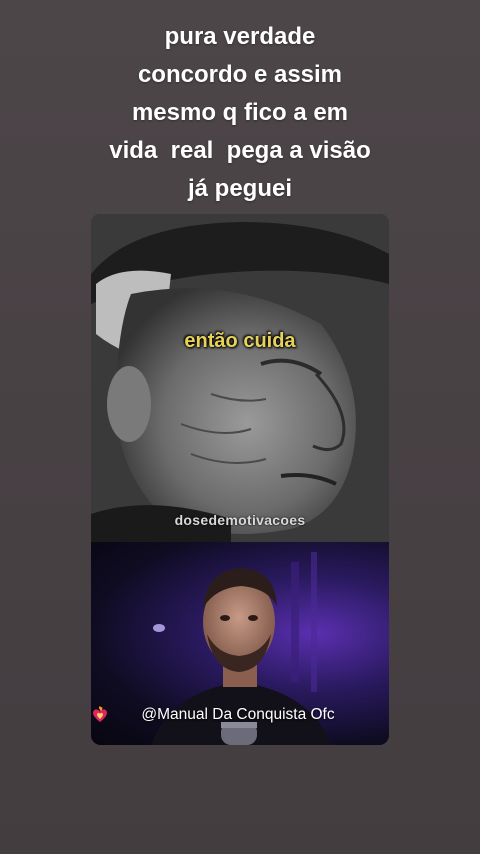 Image resolution: width=480 pixels, height=854 pixels. I want to click on video-watermark: dosedemotivacoes, so click(240, 520).